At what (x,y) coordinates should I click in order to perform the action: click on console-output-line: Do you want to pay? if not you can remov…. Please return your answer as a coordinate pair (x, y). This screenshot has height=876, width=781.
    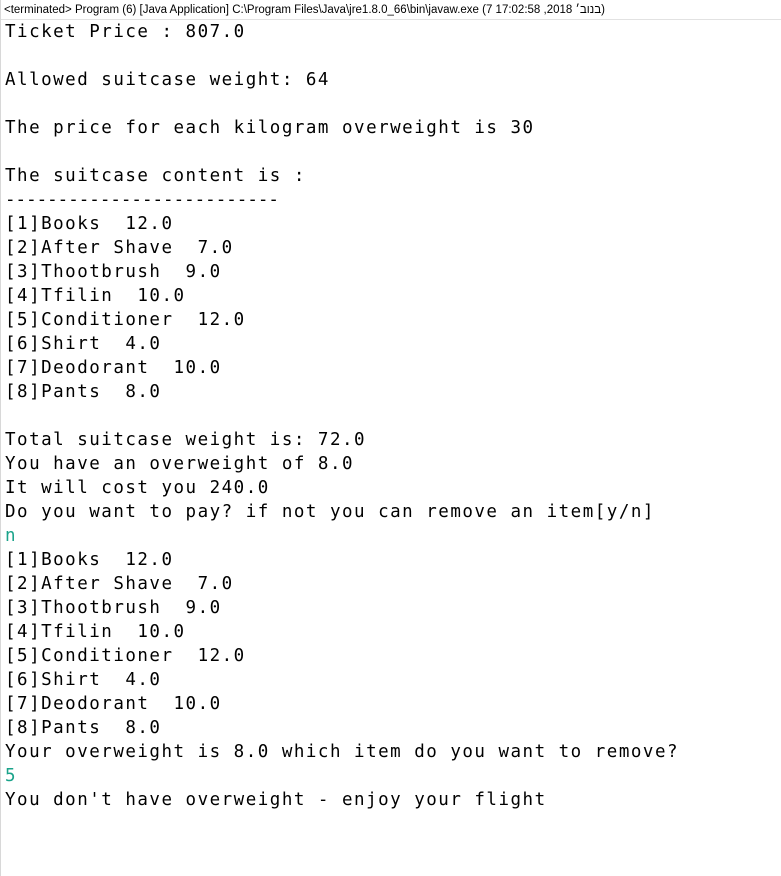
    Looking at the image, I should click on (393, 512).